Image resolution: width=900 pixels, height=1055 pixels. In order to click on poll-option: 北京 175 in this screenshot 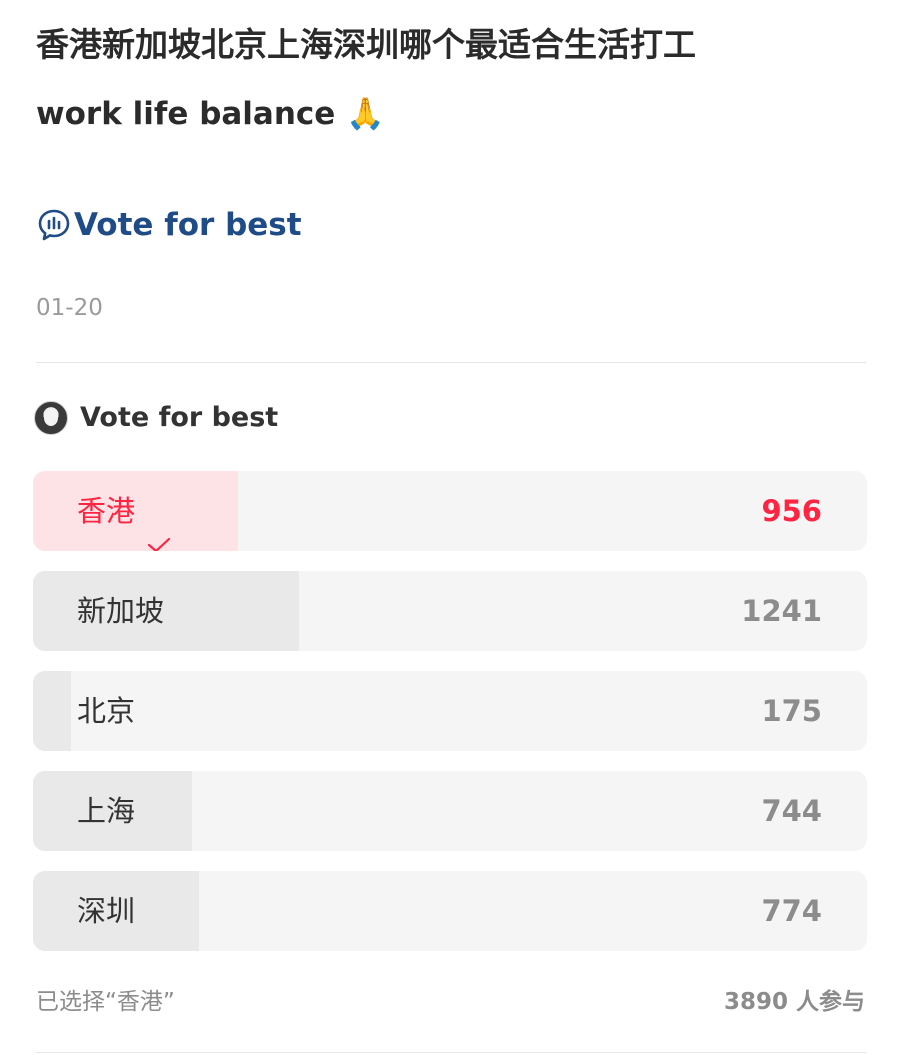, I will do `click(450, 711)`.